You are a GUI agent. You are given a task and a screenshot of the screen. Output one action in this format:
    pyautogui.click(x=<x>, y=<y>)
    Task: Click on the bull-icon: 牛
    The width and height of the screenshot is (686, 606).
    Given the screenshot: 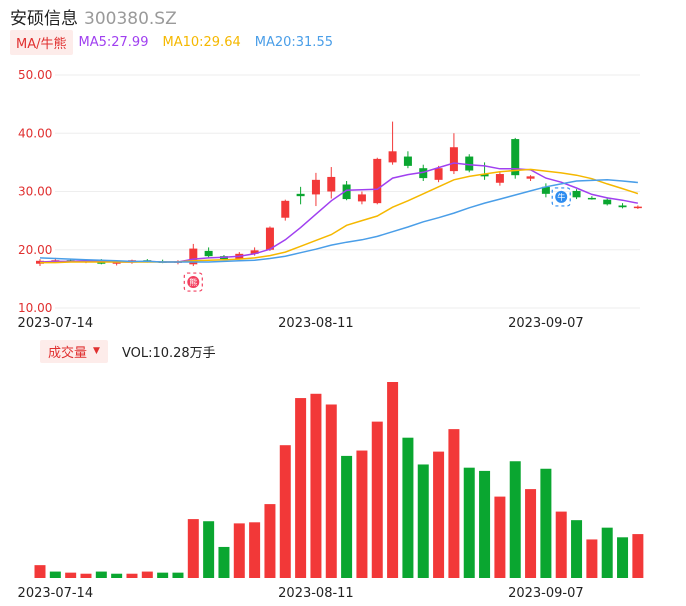 What is the action you would take?
    pyautogui.click(x=561, y=197)
    